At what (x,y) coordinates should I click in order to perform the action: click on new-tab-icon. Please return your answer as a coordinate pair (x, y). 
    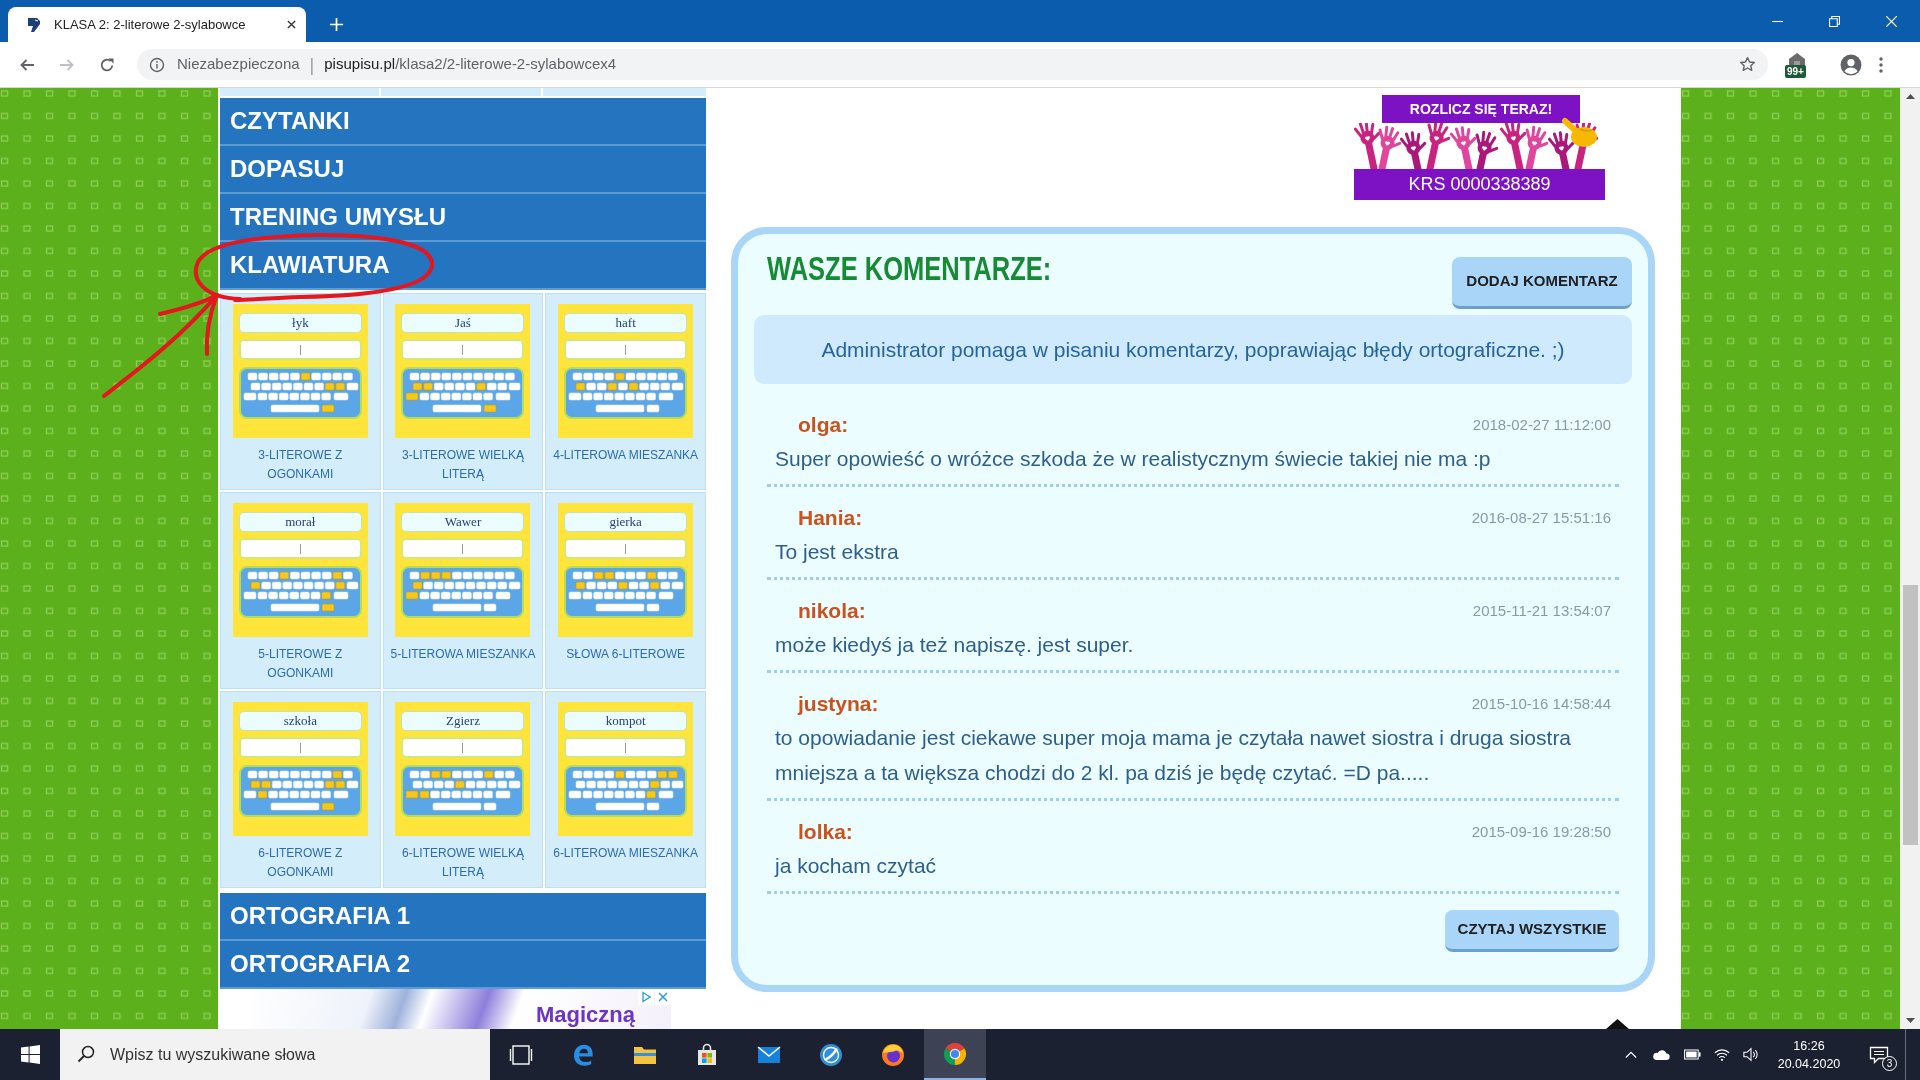
    Looking at the image, I should click on (336, 24).